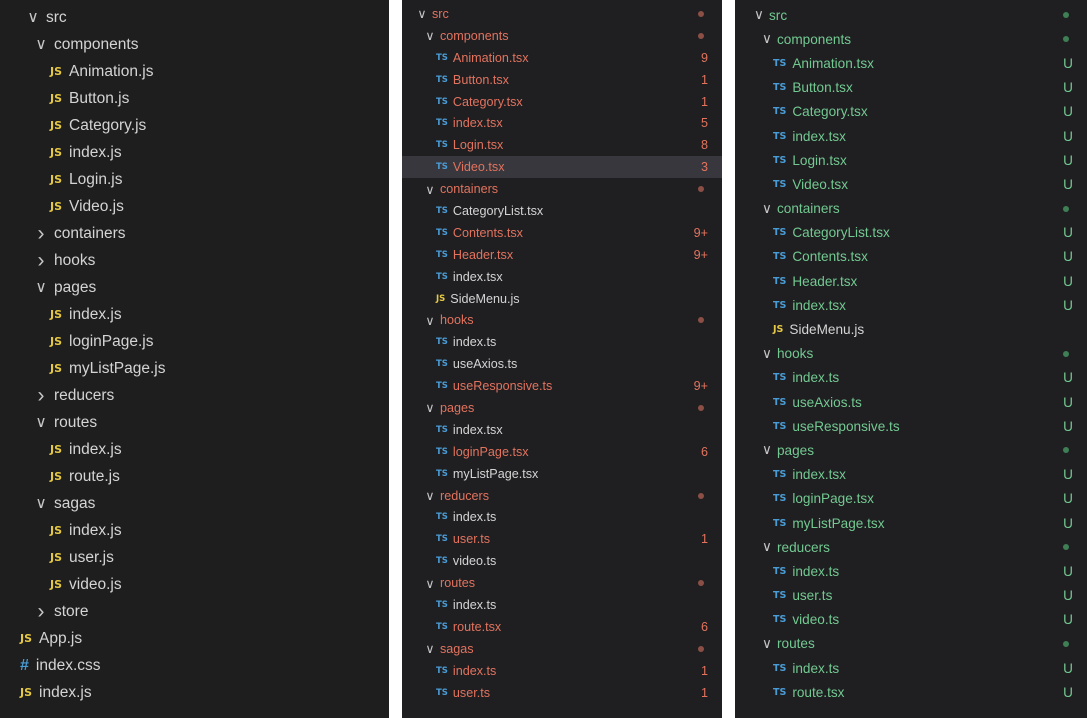  I want to click on file-row: TS useResponsive.ts U, so click(911, 426).